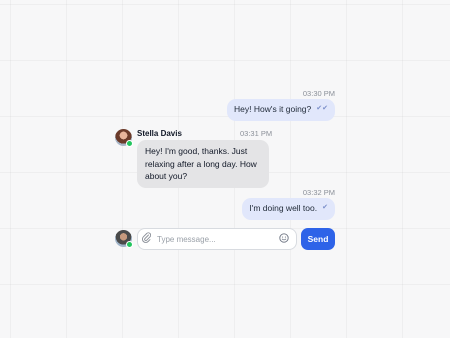 This screenshot has width=450, height=338. I want to click on paperclip-icon, so click(149, 239).